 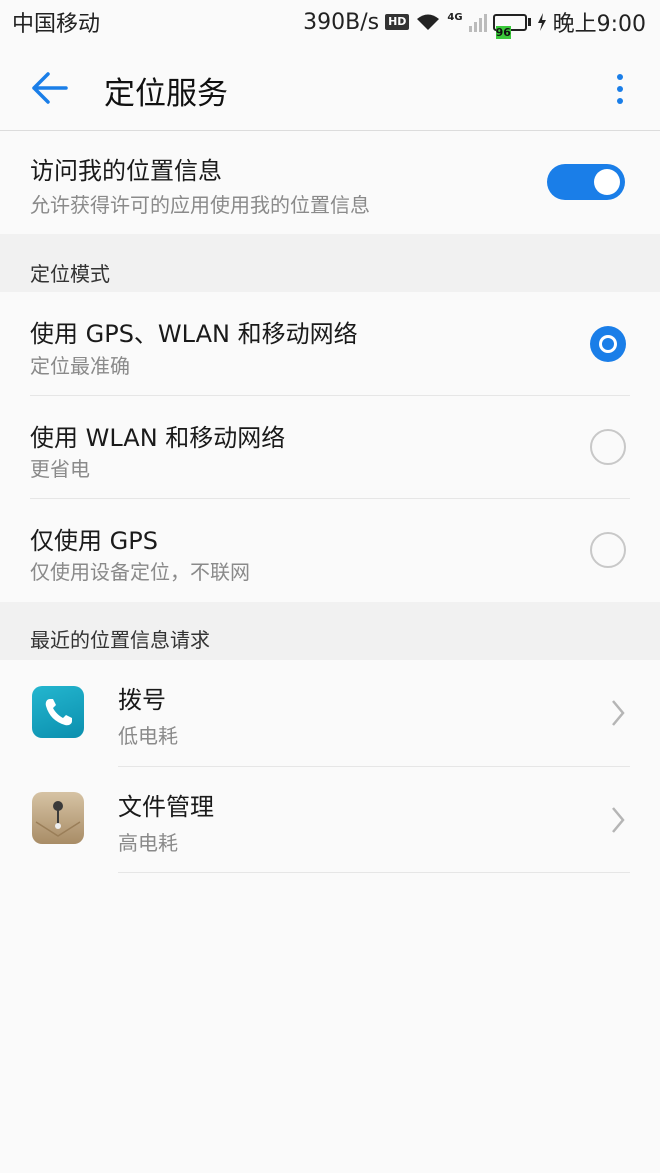 I want to click on battery-level: 96, so click(x=503, y=32).